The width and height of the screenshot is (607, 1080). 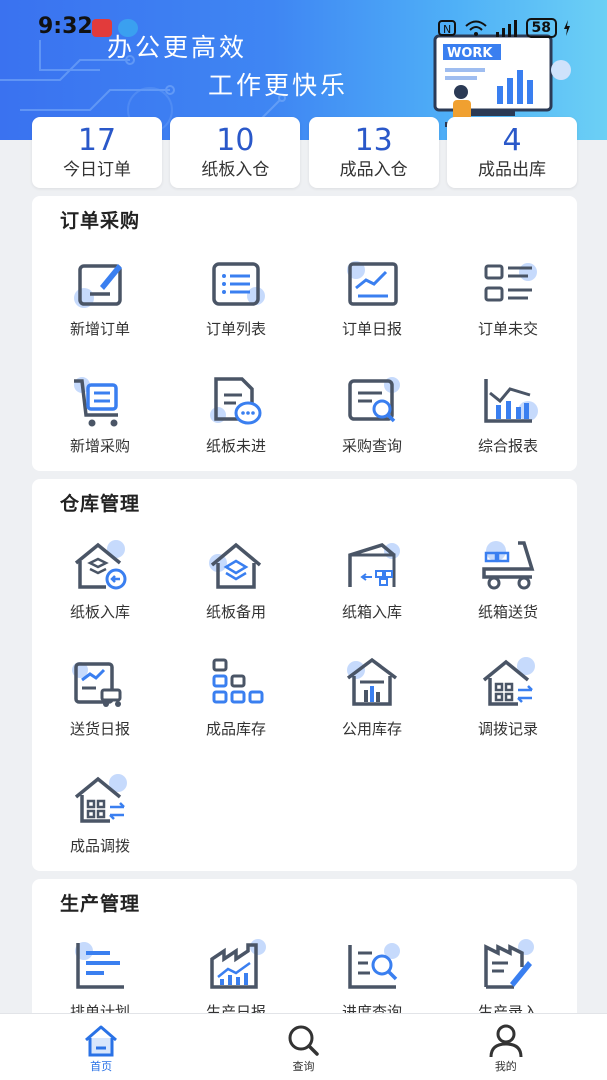 I want to click on function-item: 调拨记录, so click(x=508, y=704).